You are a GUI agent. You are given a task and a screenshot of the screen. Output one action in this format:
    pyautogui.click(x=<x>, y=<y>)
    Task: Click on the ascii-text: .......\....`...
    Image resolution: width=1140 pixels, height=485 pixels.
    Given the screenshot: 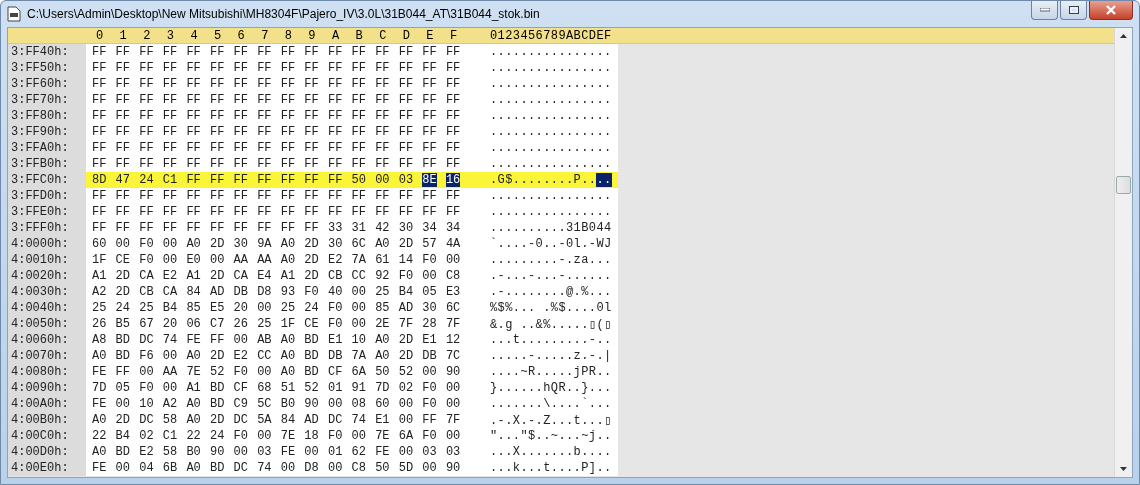 What is the action you would take?
    pyautogui.click(x=551, y=404)
    